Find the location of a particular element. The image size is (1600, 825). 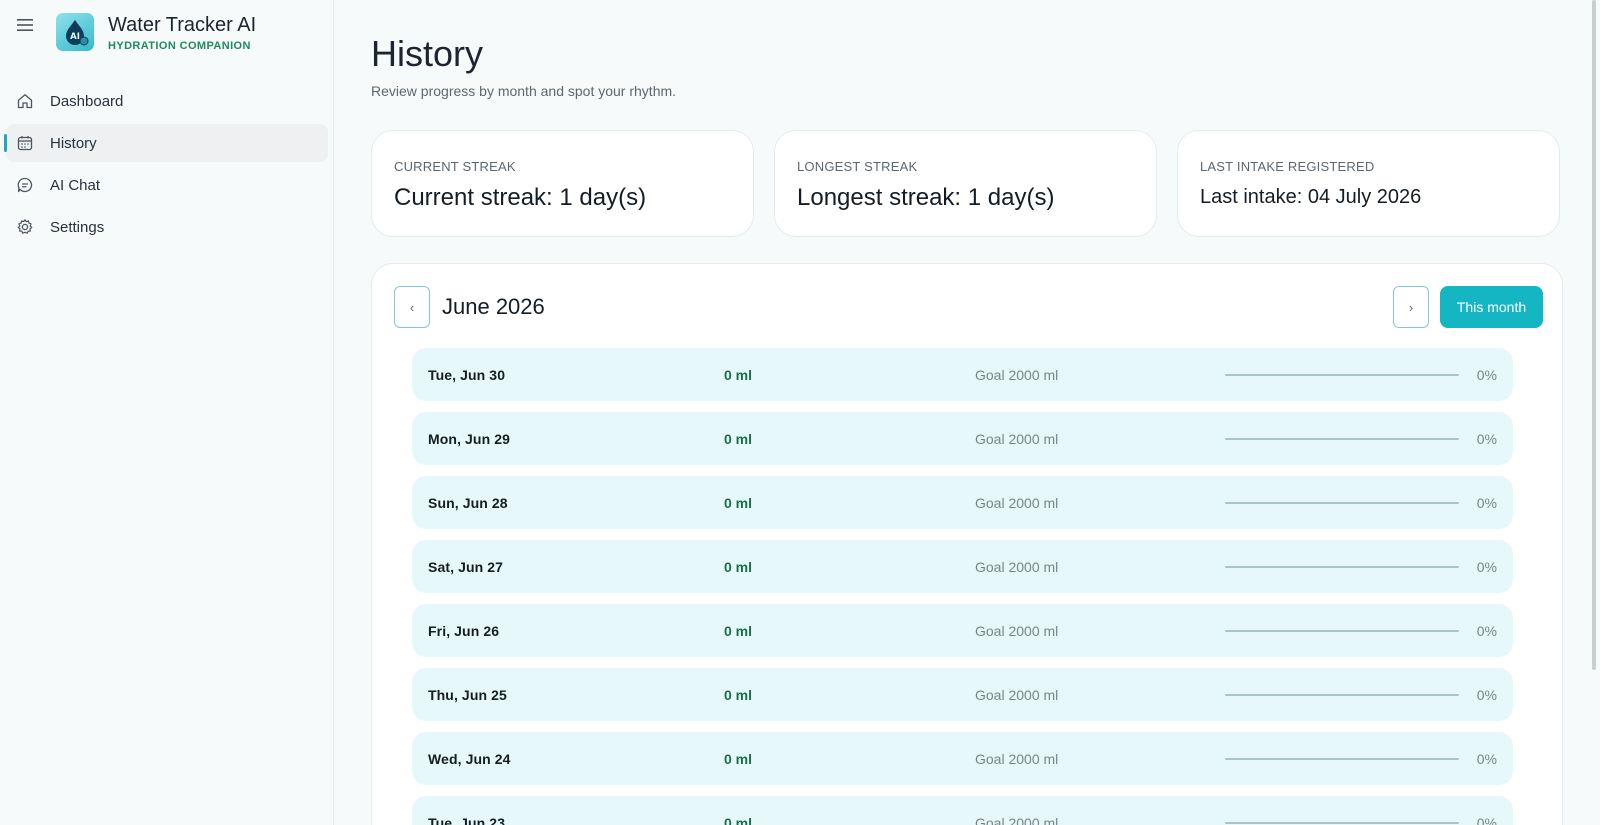

sidebar-nav: Dashboard History AI Chat Settings is located at coordinates (167, 166).